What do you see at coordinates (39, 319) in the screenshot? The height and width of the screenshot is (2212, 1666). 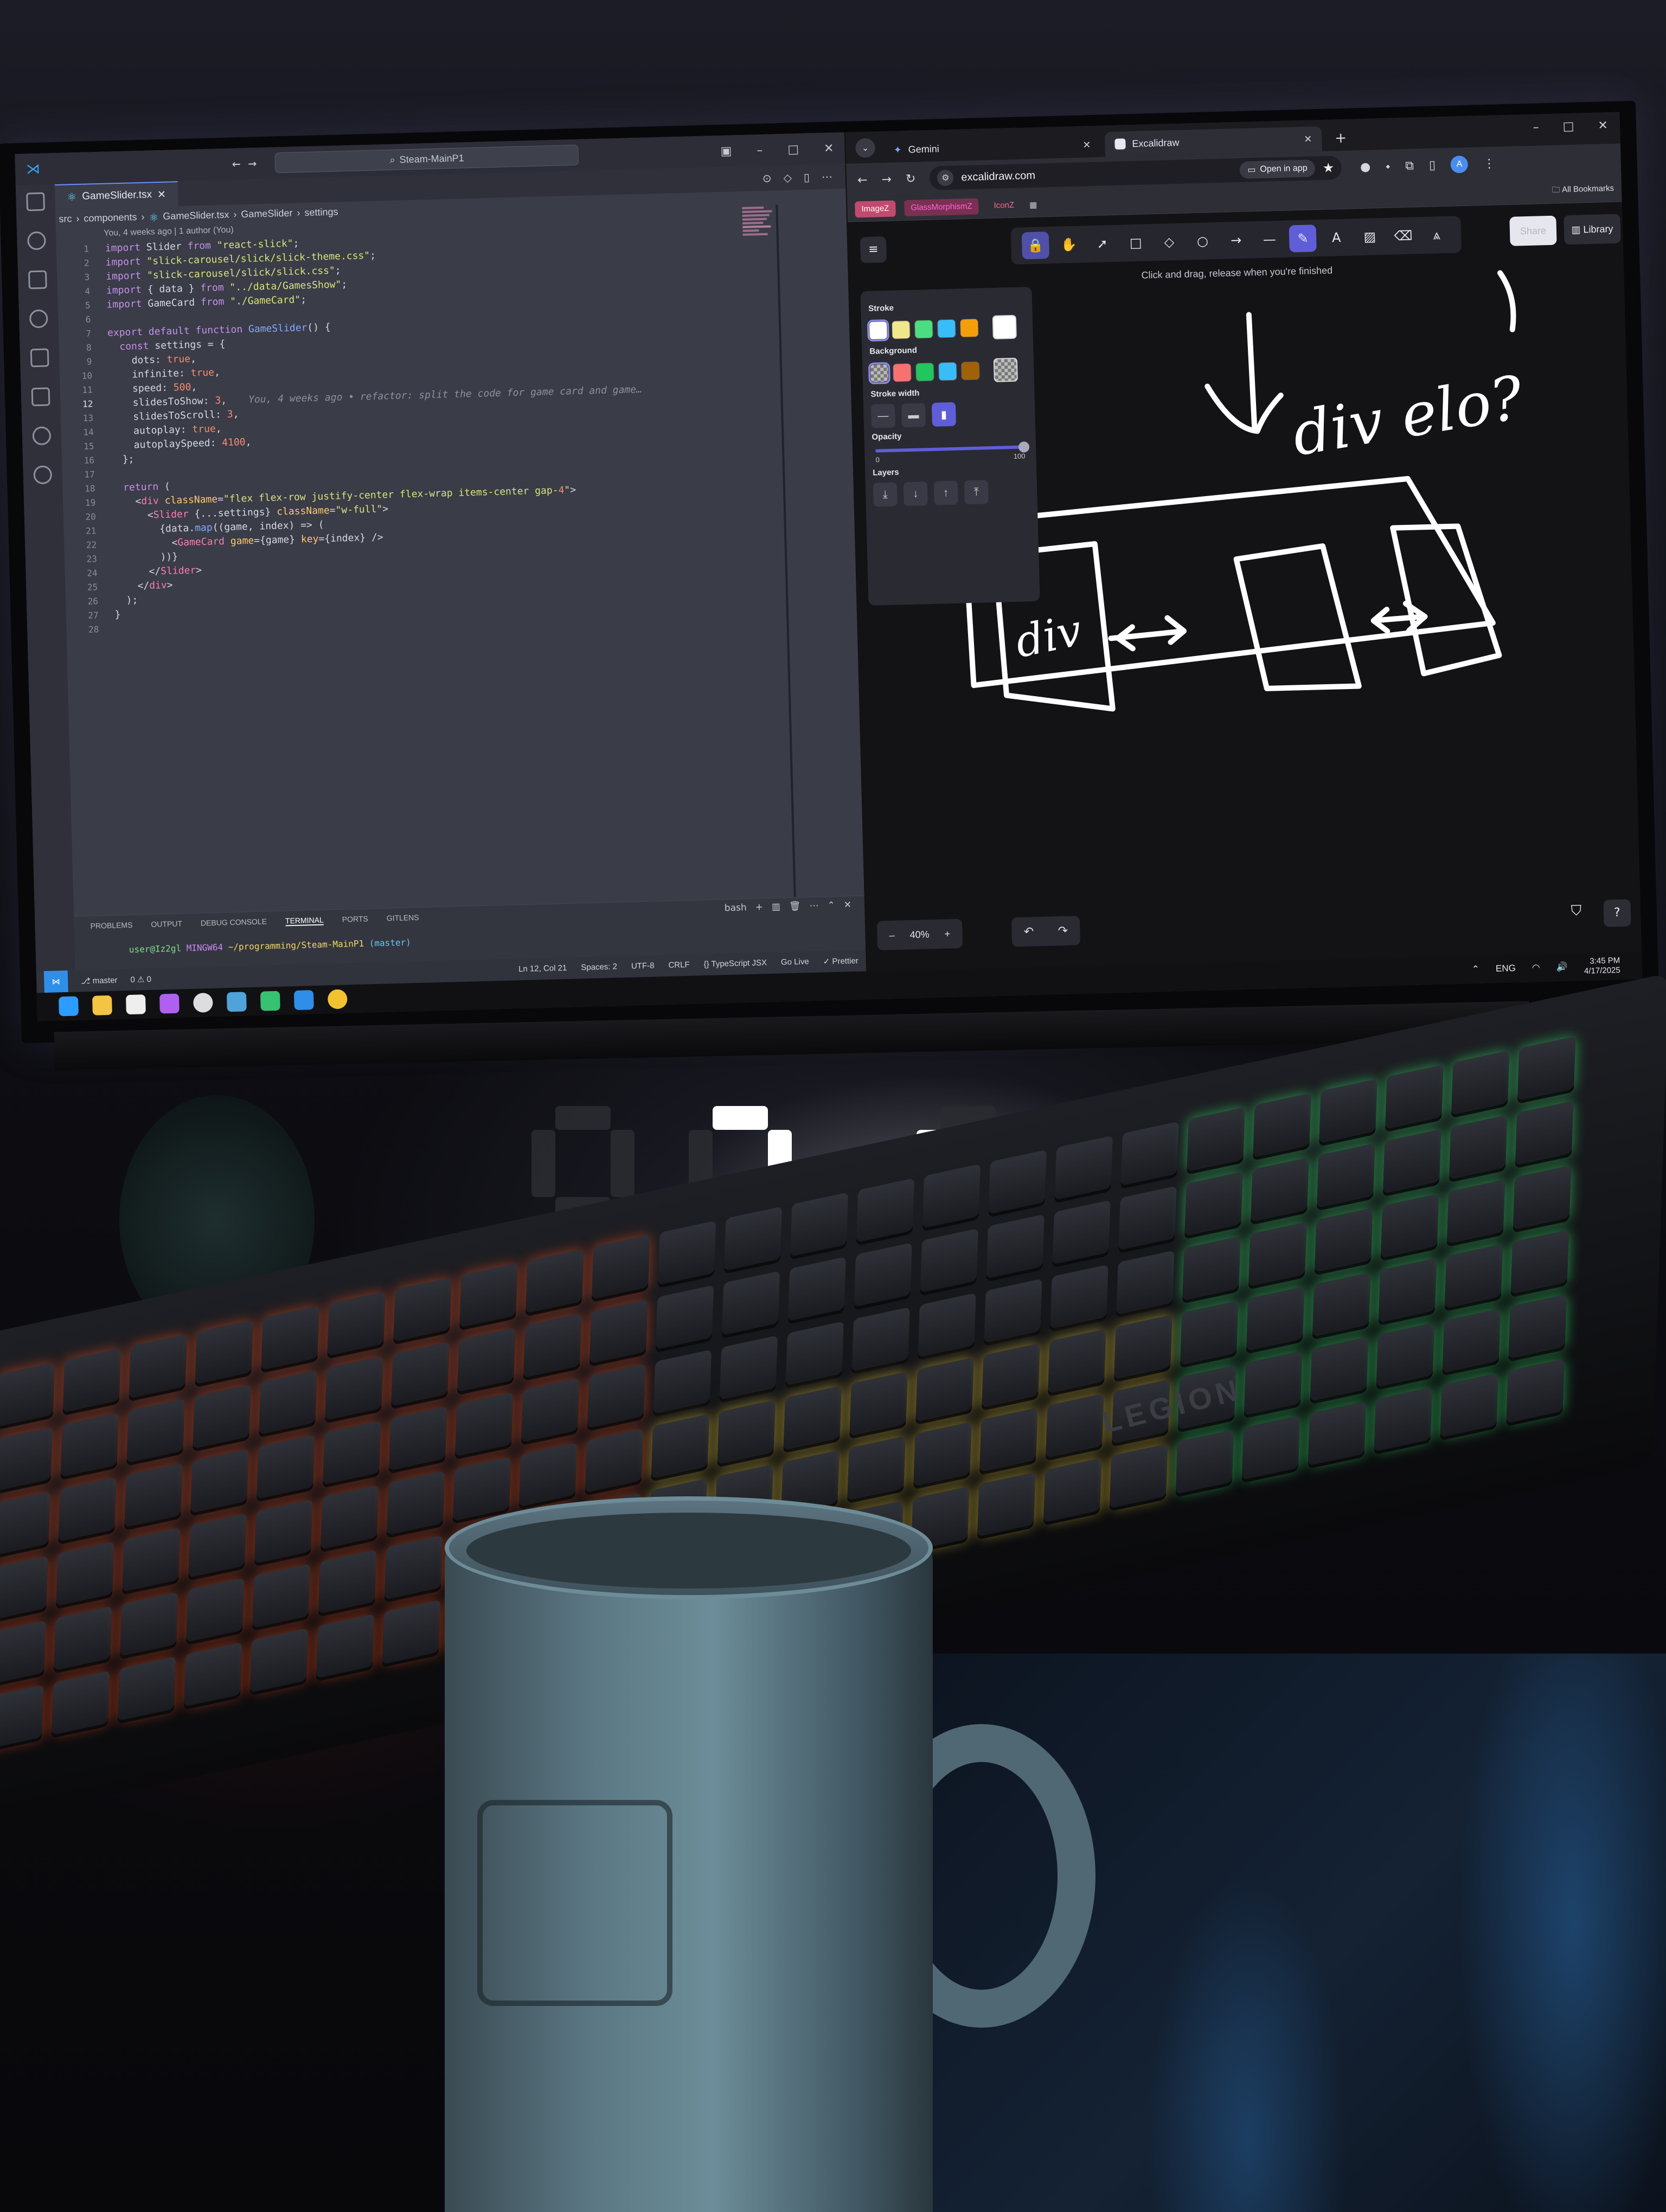 I see `source-control-icon` at bounding box center [39, 319].